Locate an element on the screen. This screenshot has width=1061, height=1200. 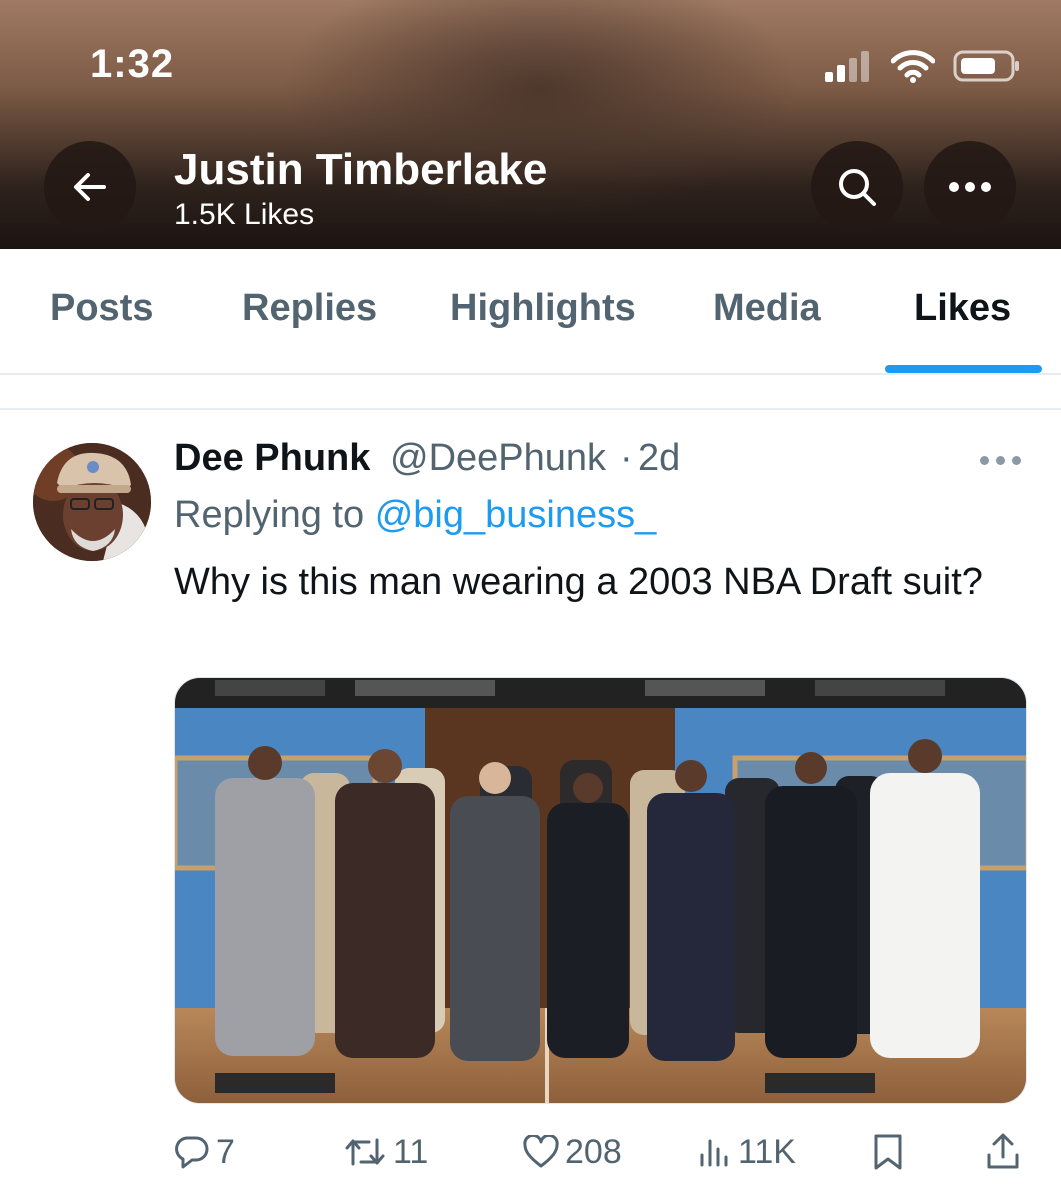
status-icons is located at coordinates (923, 66).